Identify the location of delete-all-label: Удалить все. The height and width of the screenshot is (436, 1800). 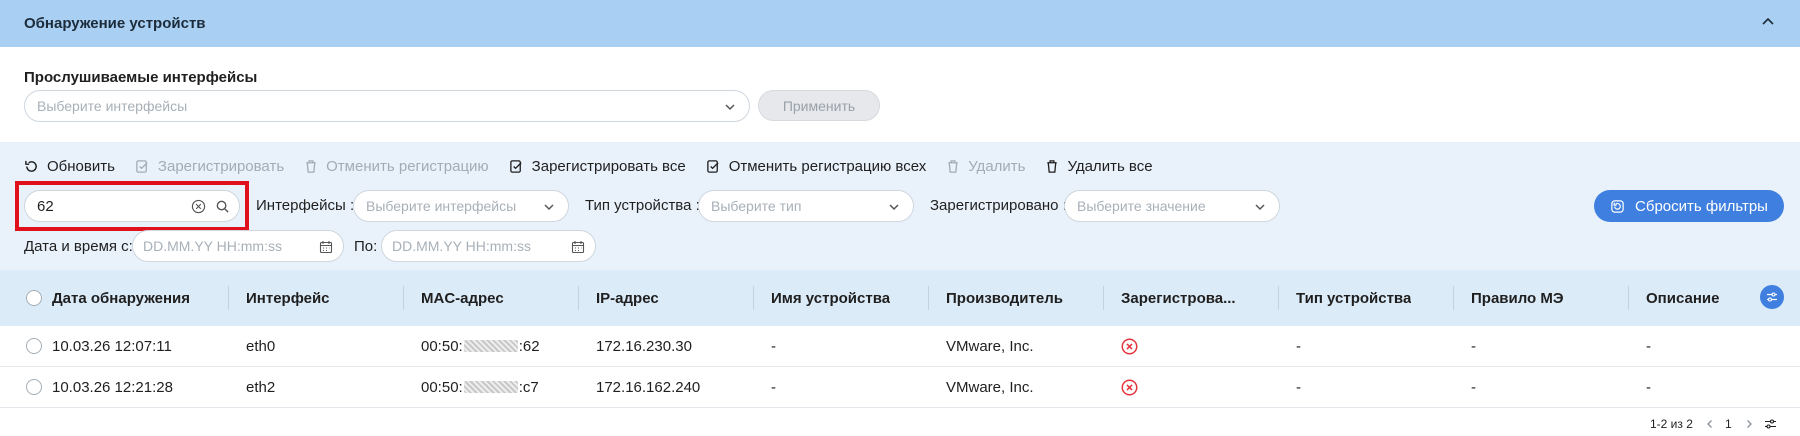
(1110, 166).